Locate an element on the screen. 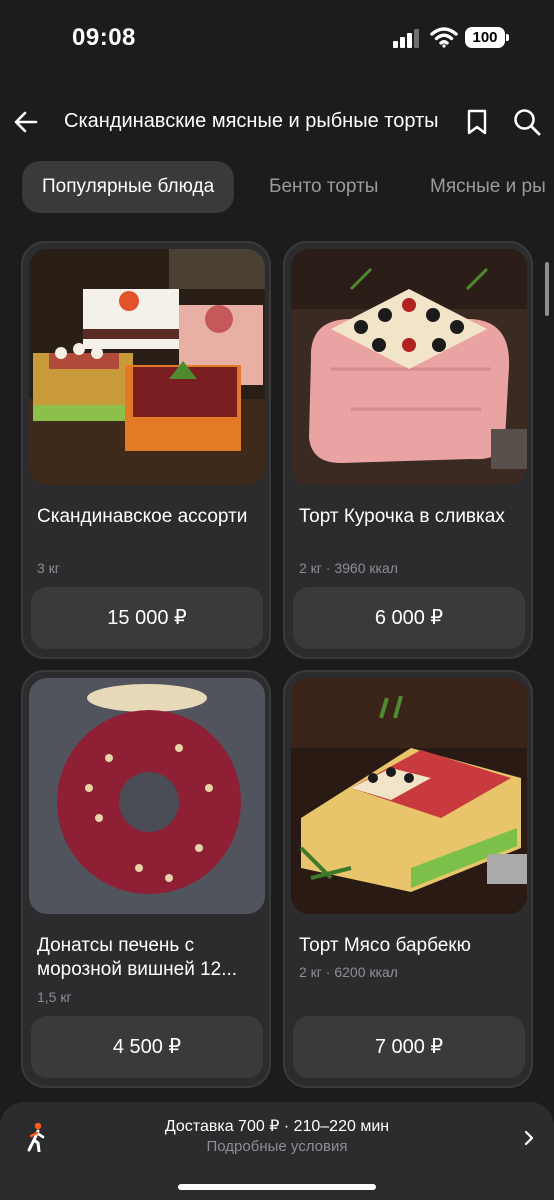 The width and height of the screenshot is (554, 1200). product-name: Торт Курочка в сливках is located at coordinates (402, 516).